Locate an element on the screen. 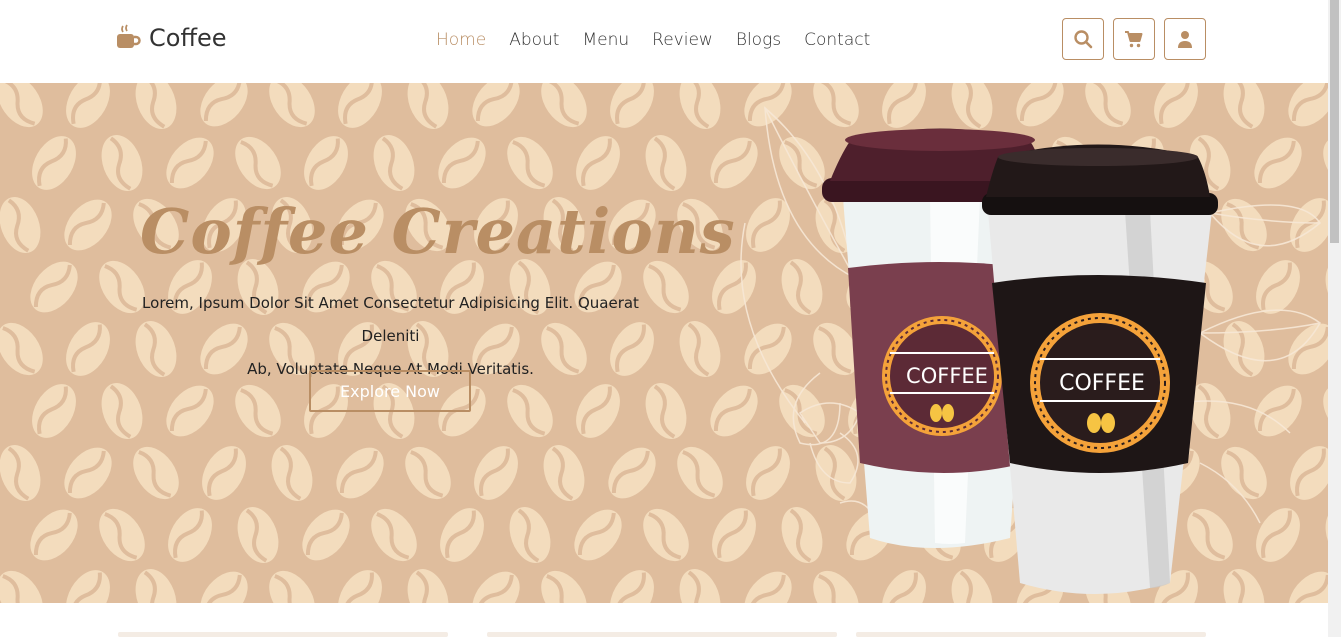 Image resolution: width=1341 pixels, height=637 pixels. cup-label-1: COFFEE is located at coordinates (947, 376).